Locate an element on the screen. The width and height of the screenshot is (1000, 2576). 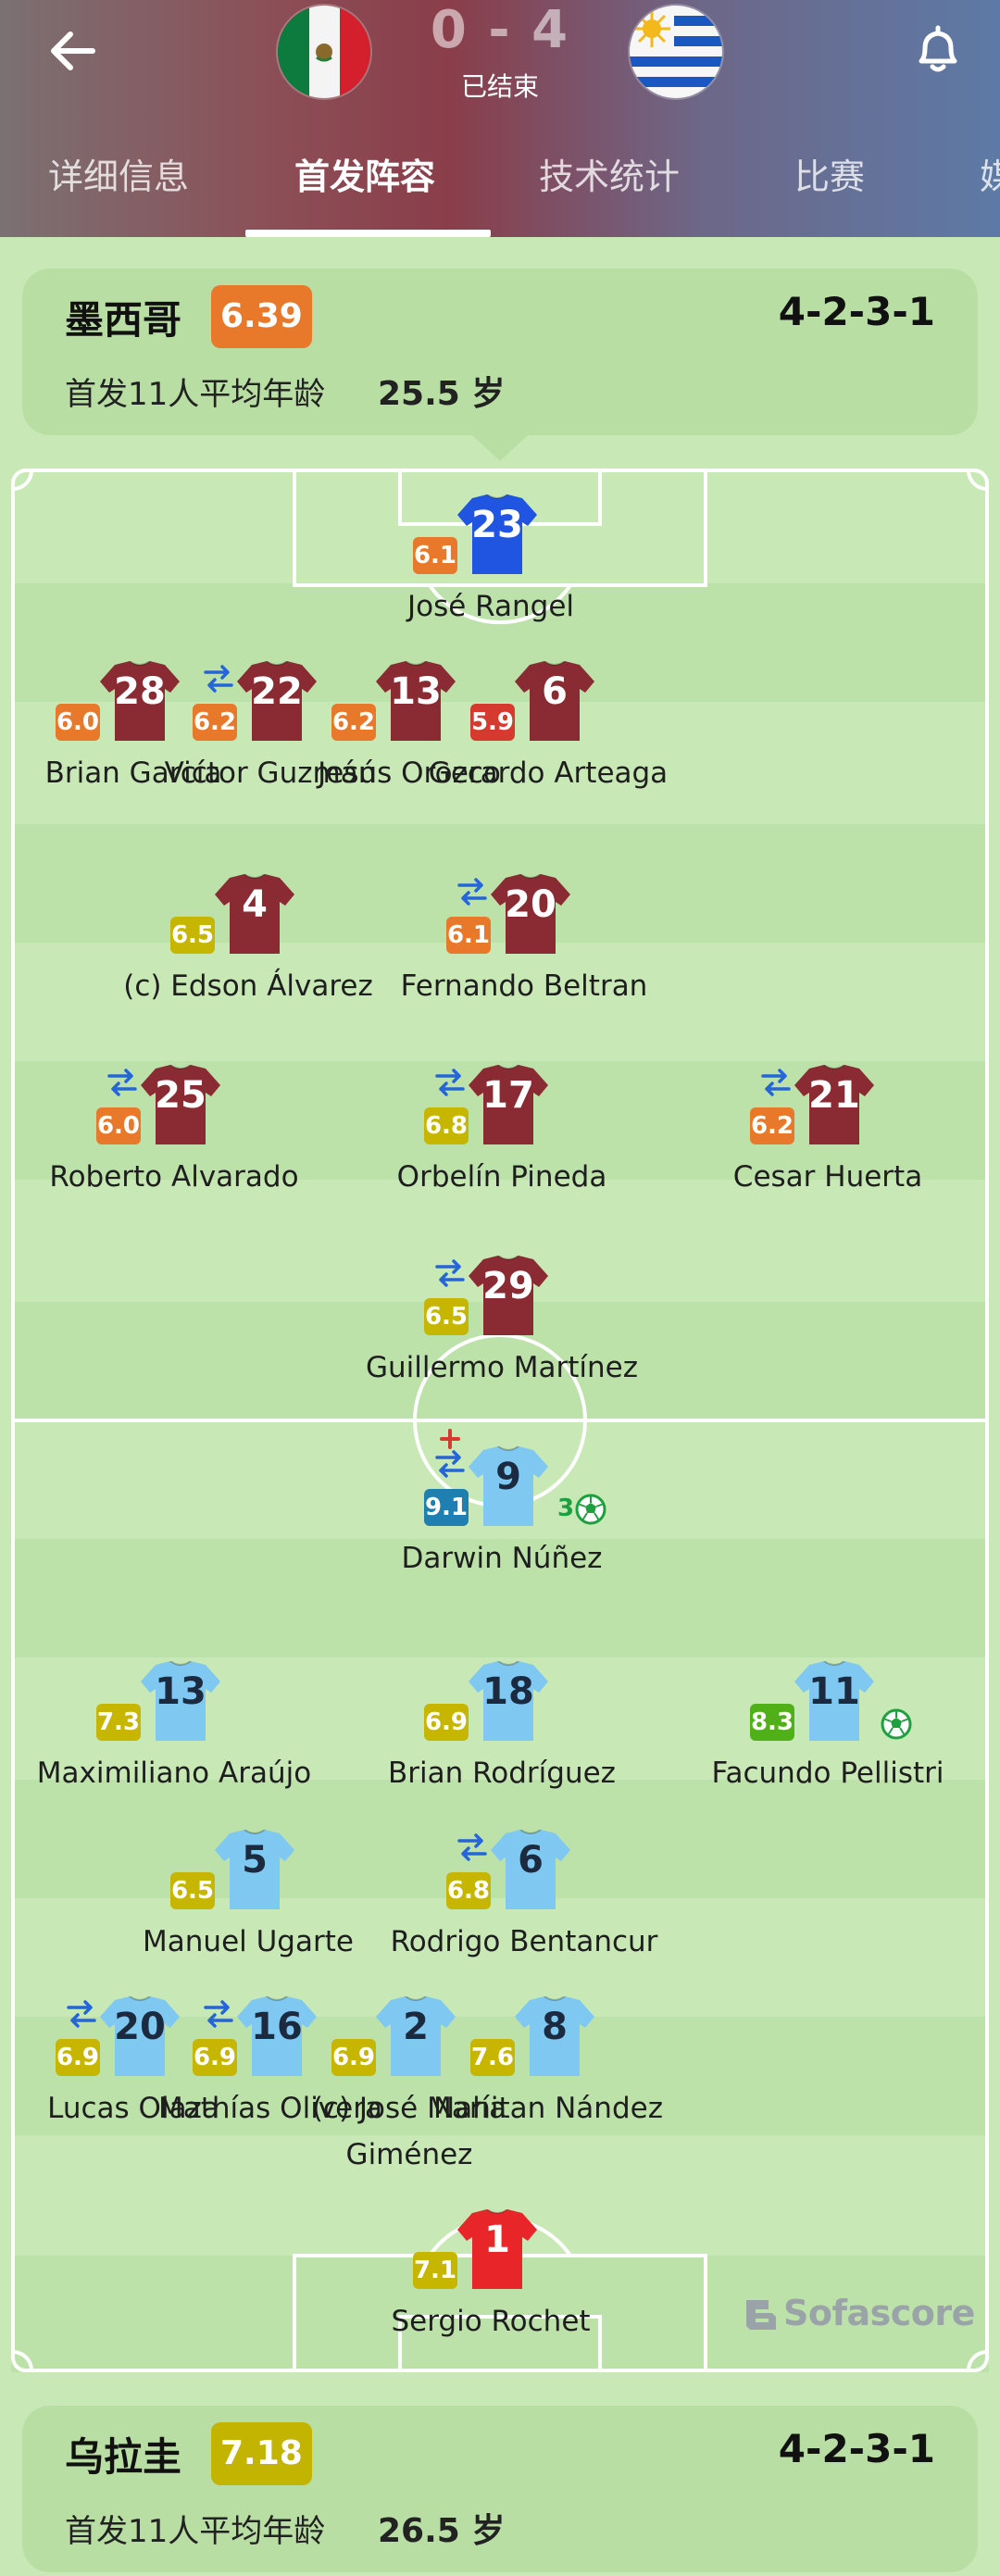
tab-media: 媒 is located at coordinates (990, 174).